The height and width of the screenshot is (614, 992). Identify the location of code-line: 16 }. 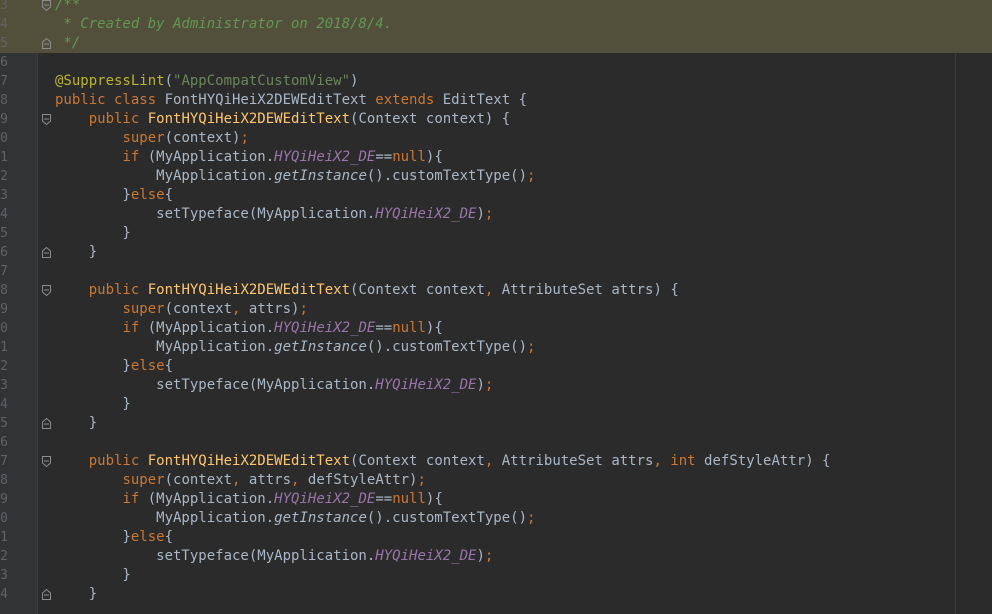
(496, 252).